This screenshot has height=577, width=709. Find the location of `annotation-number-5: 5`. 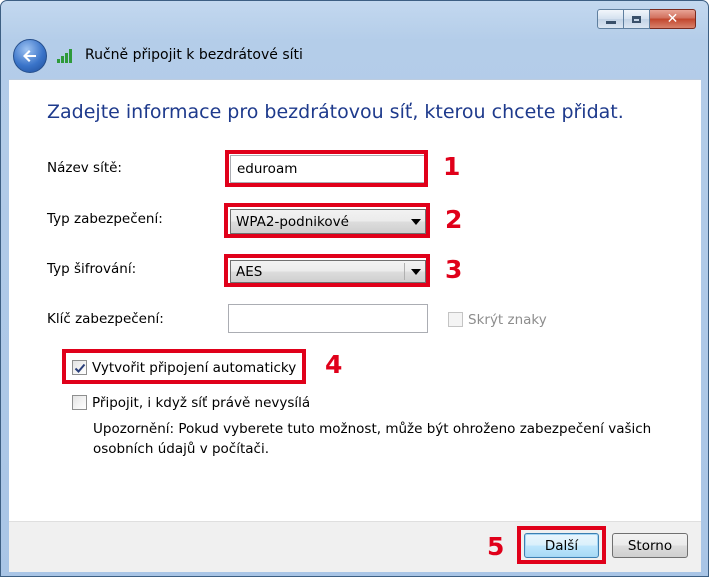

annotation-number-5: 5 is located at coordinates (496, 546).